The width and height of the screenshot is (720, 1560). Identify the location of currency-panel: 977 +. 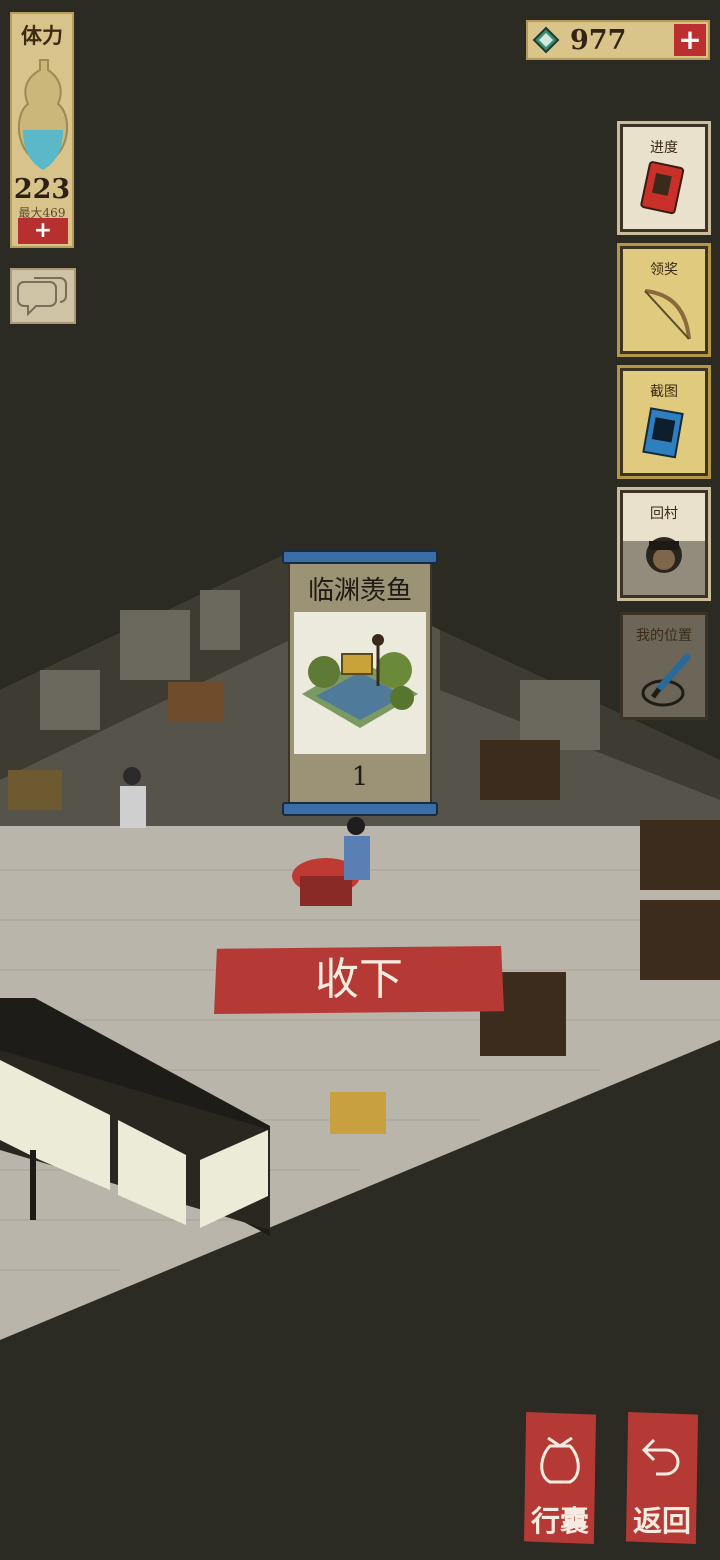
(618, 40).